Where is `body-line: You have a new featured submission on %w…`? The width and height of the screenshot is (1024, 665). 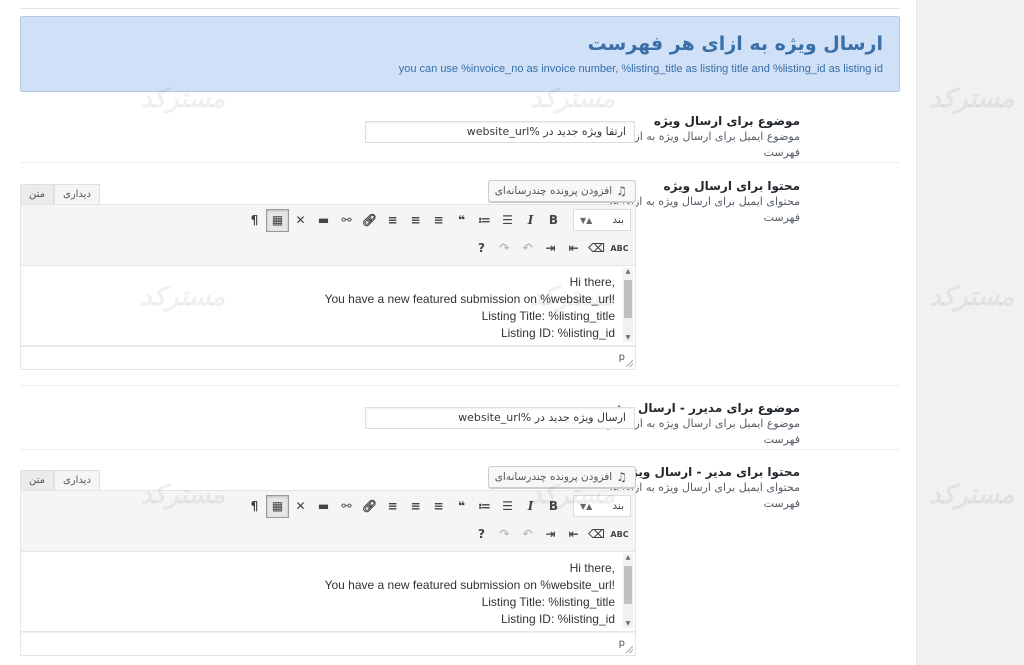
body-line: You have a new featured submission on %w… is located at coordinates (469, 585).